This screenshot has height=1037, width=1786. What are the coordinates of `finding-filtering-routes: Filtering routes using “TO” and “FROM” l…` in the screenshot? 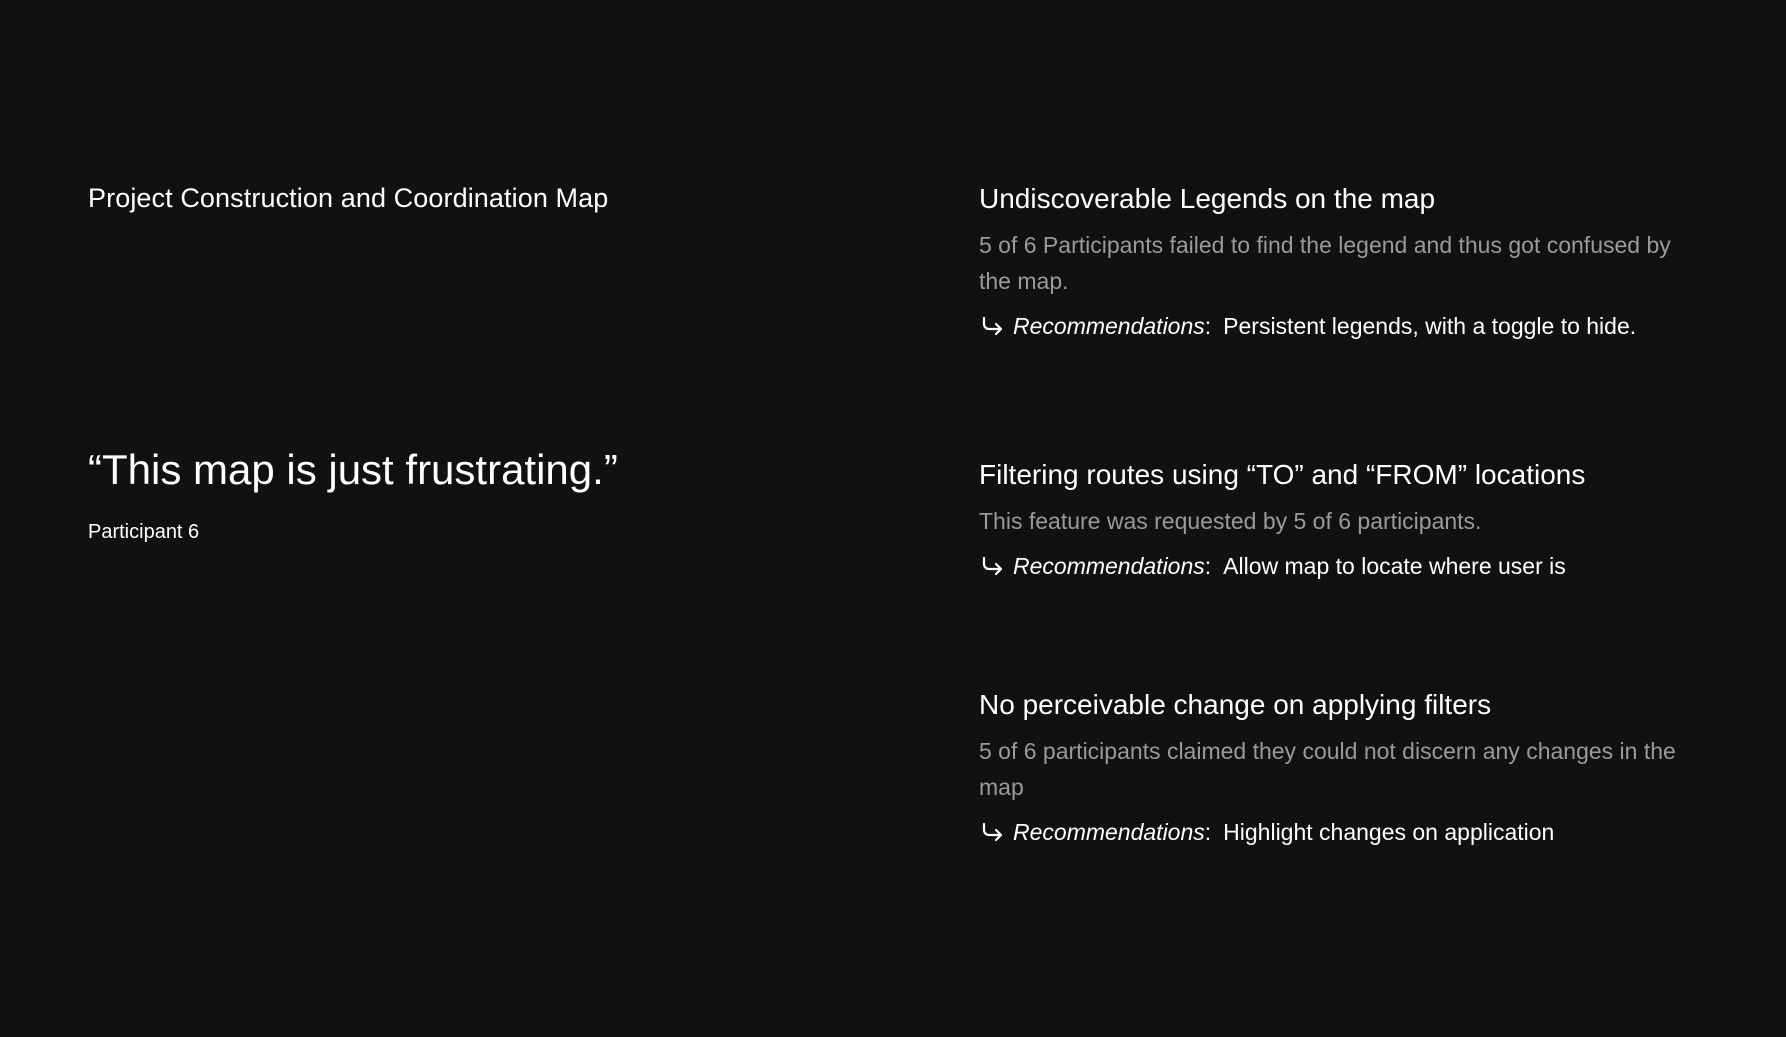 It's located at (1349, 521).